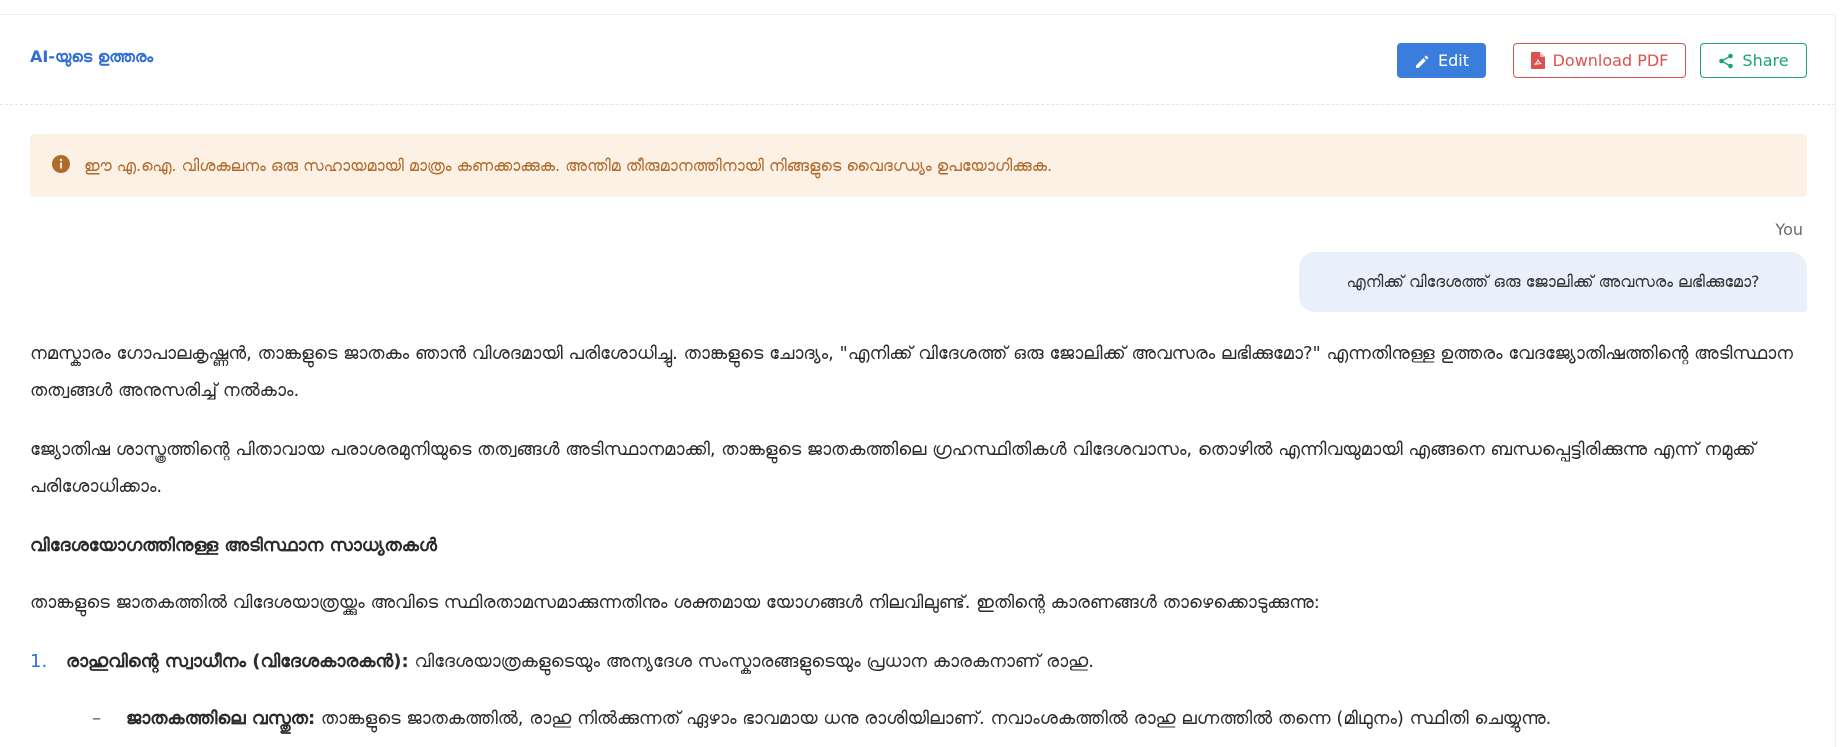 The height and width of the screenshot is (747, 1843). I want to click on info-icon, so click(61, 165).